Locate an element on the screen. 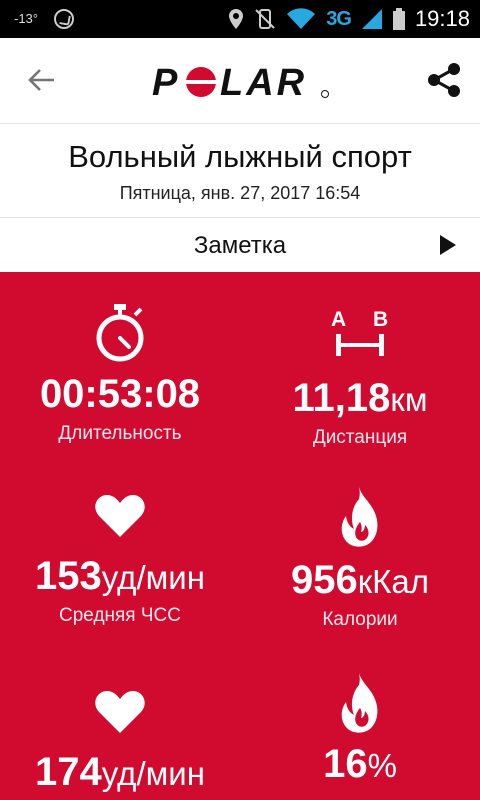 Image resolution: width=480 pixels, height=800 pixels. whatsapp-icon is located at coordinates (64, 19).